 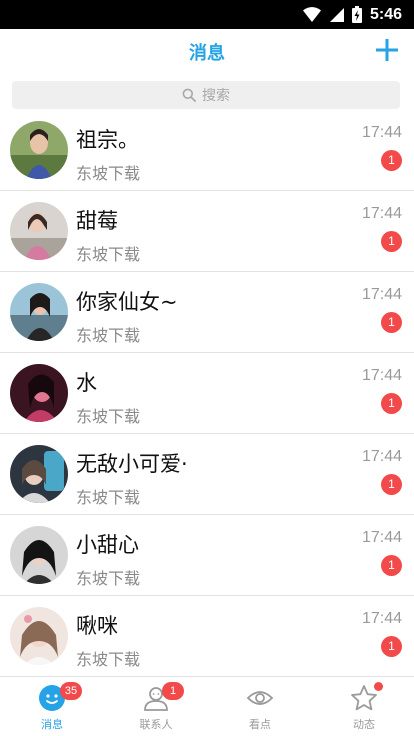 What do you see at coordinates (52, 724) in the screenshot?
I see `tab-label: 消息` at bounding box center [52, 724].